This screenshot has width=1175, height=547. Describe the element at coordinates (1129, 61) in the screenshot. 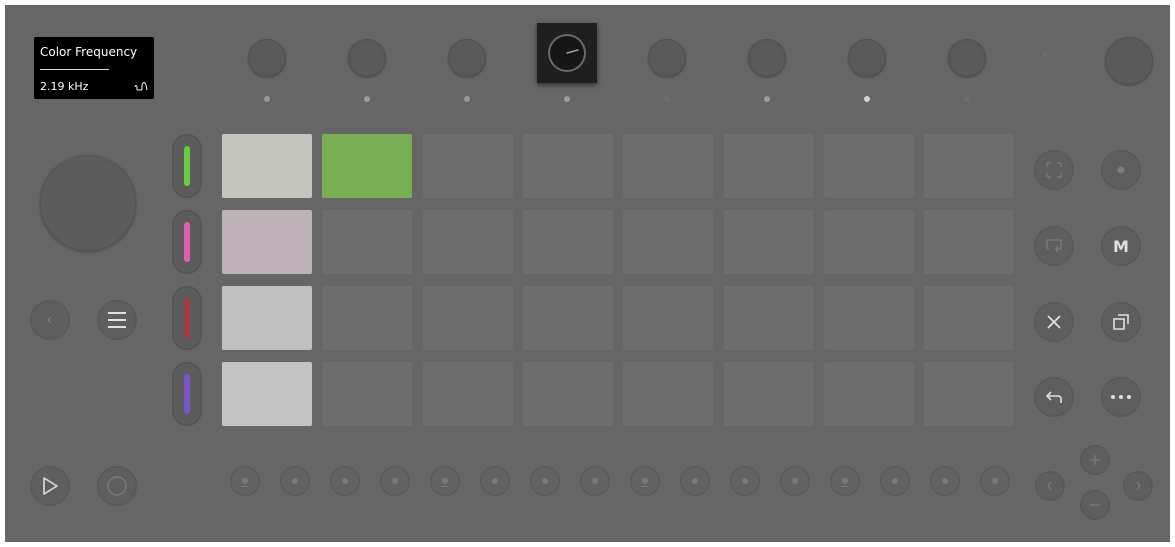

I see `master-volume-knob` at that location.